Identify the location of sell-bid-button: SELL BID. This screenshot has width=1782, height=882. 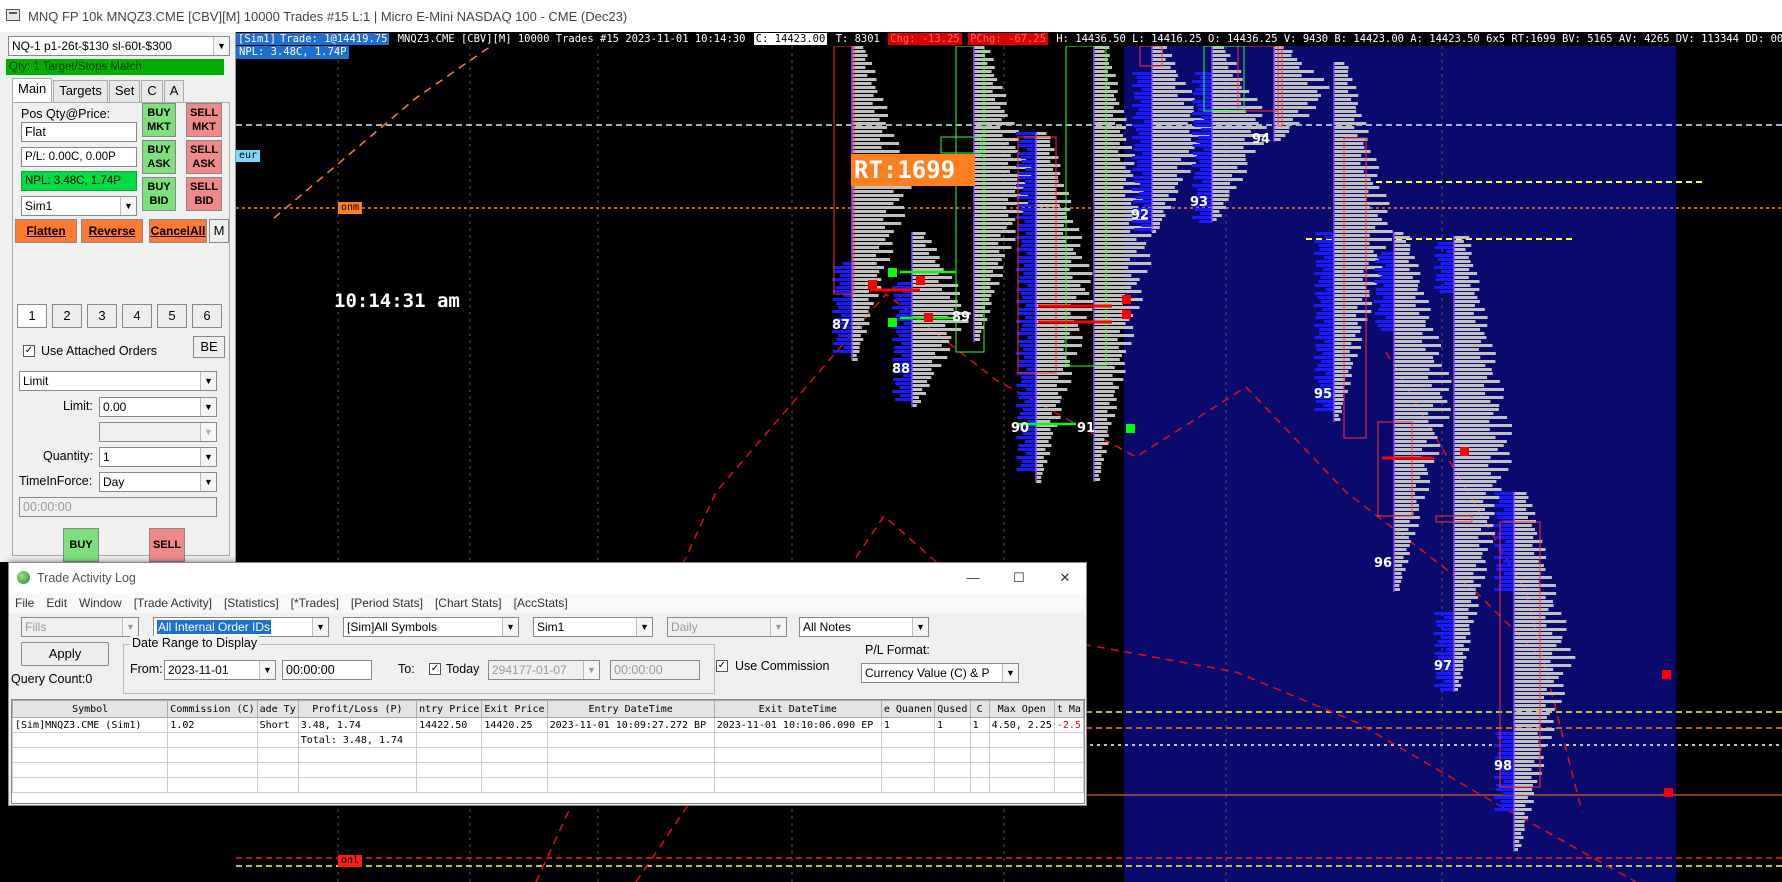
(204, 194).